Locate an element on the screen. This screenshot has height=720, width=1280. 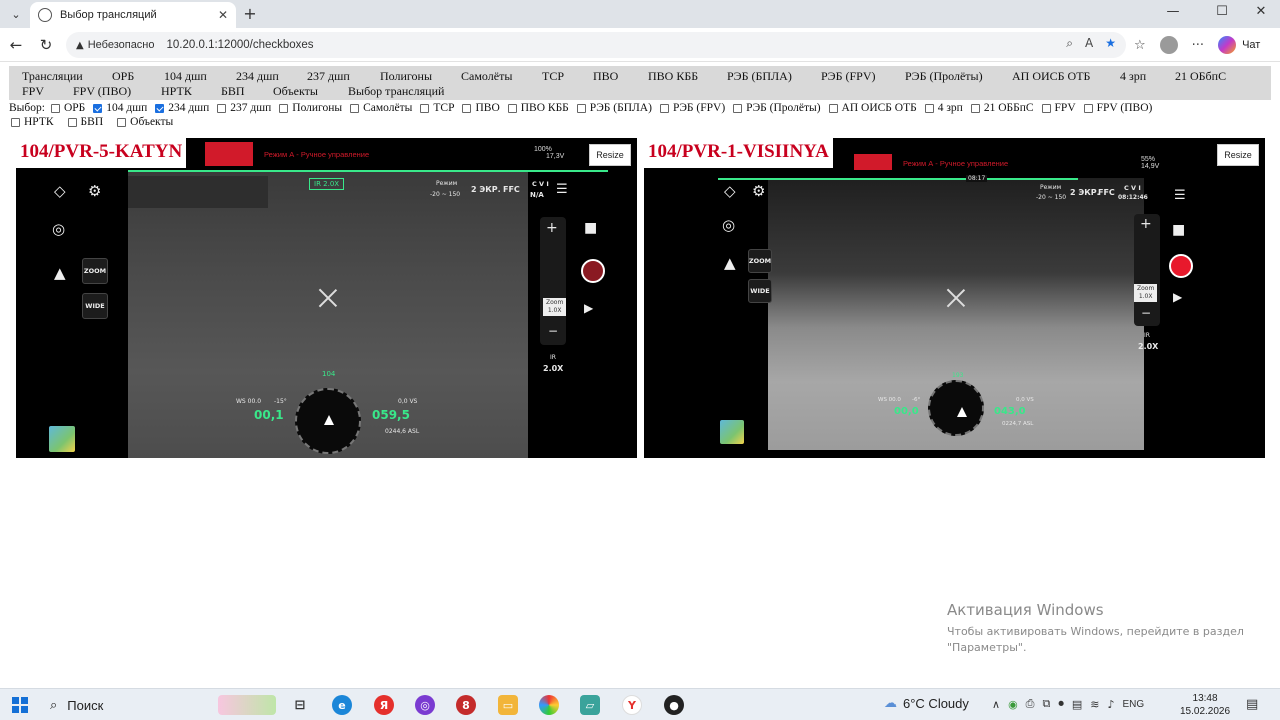
language-indicator: ENG is located at coordinates (1134, 704).